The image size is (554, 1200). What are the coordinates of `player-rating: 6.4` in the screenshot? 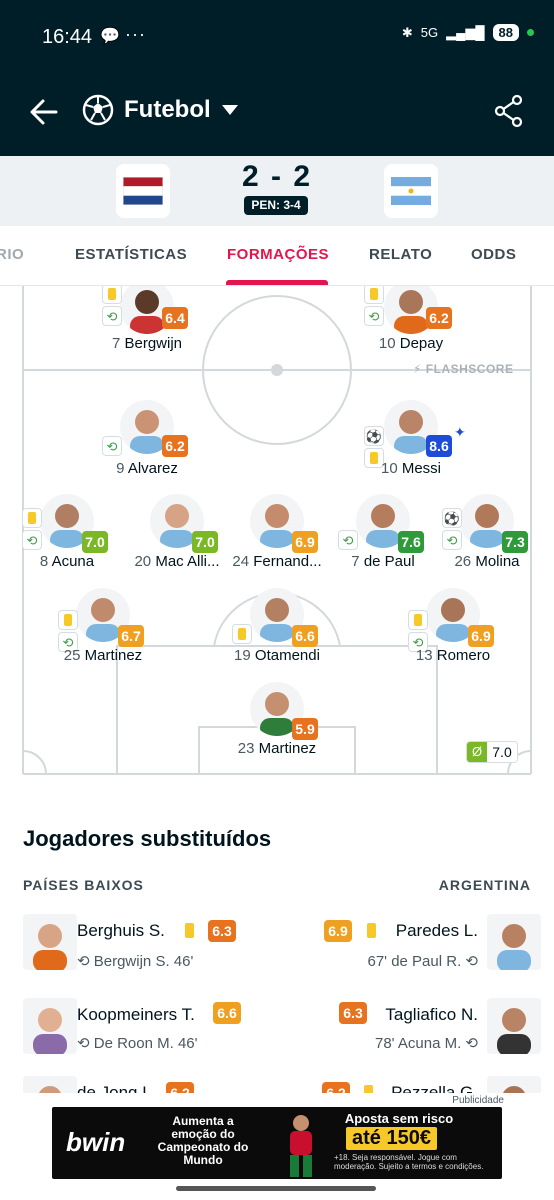 It's located at (175, 318).